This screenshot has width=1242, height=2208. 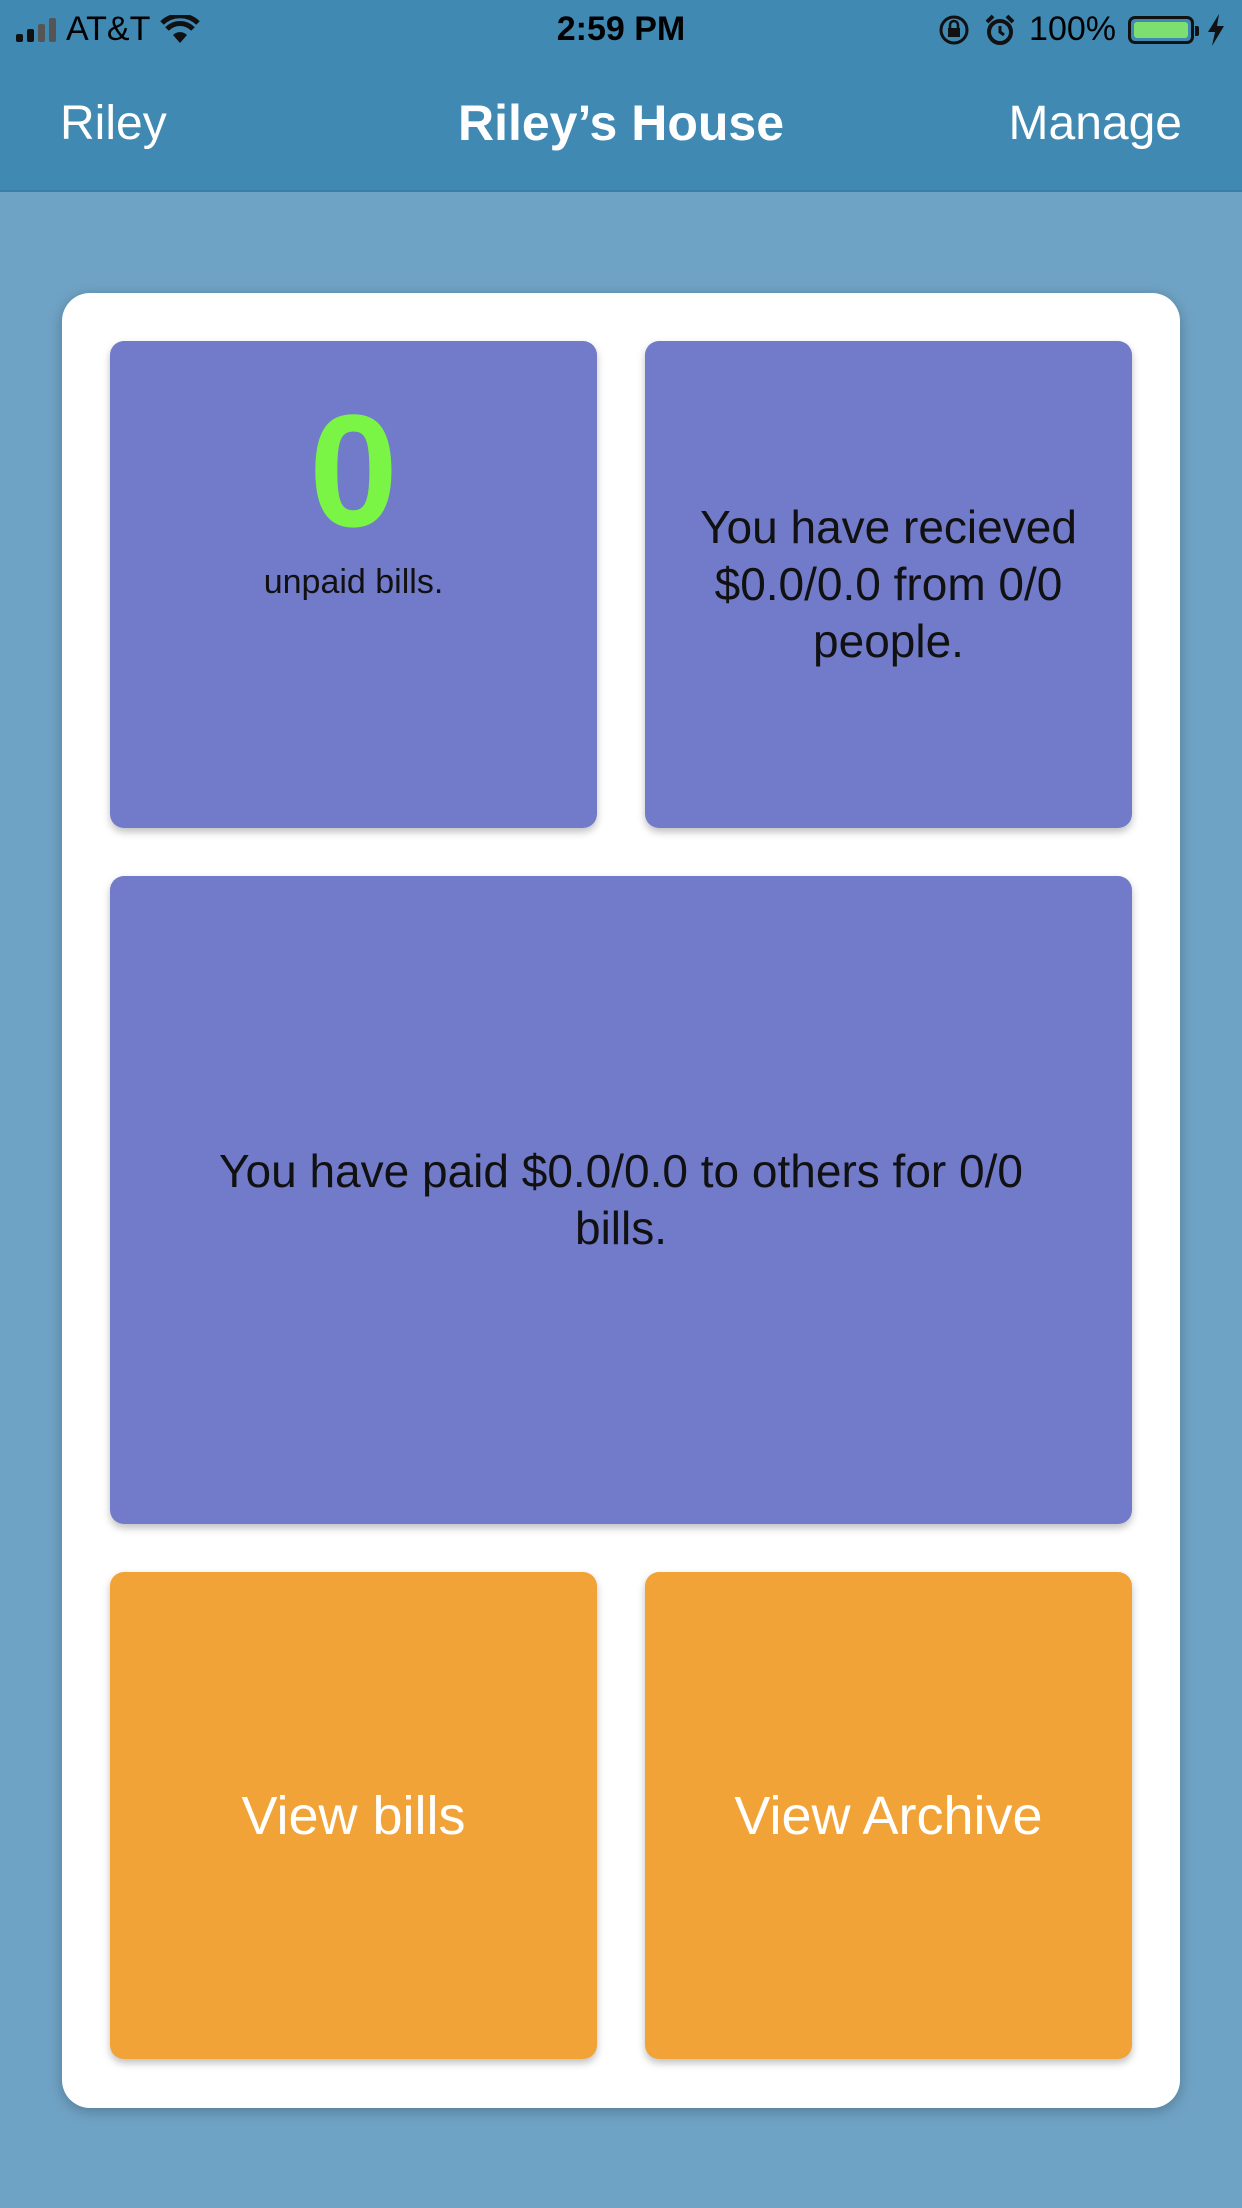 I want to click on view-archive-button: View Archive, so click(x=888, y=1815).